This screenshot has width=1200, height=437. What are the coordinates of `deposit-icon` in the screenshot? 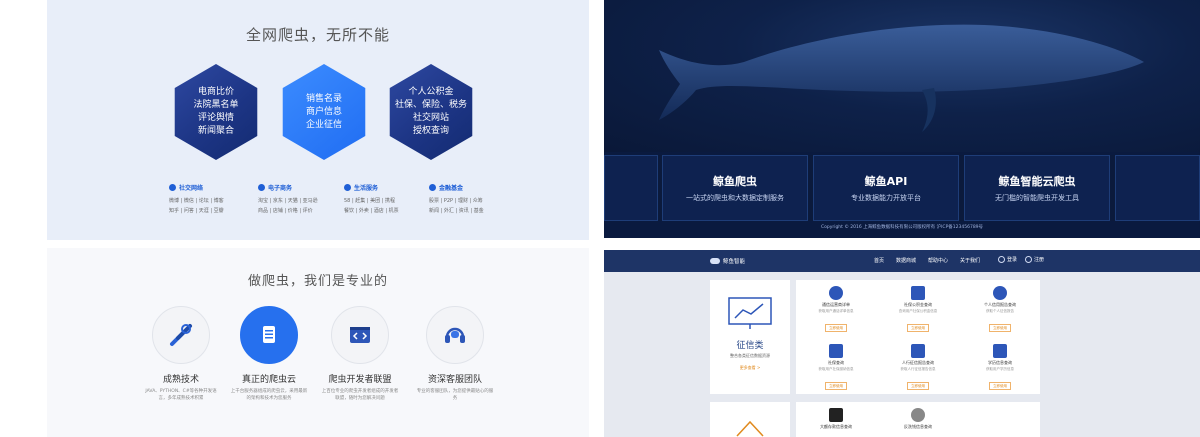 It's located at (836, 415).